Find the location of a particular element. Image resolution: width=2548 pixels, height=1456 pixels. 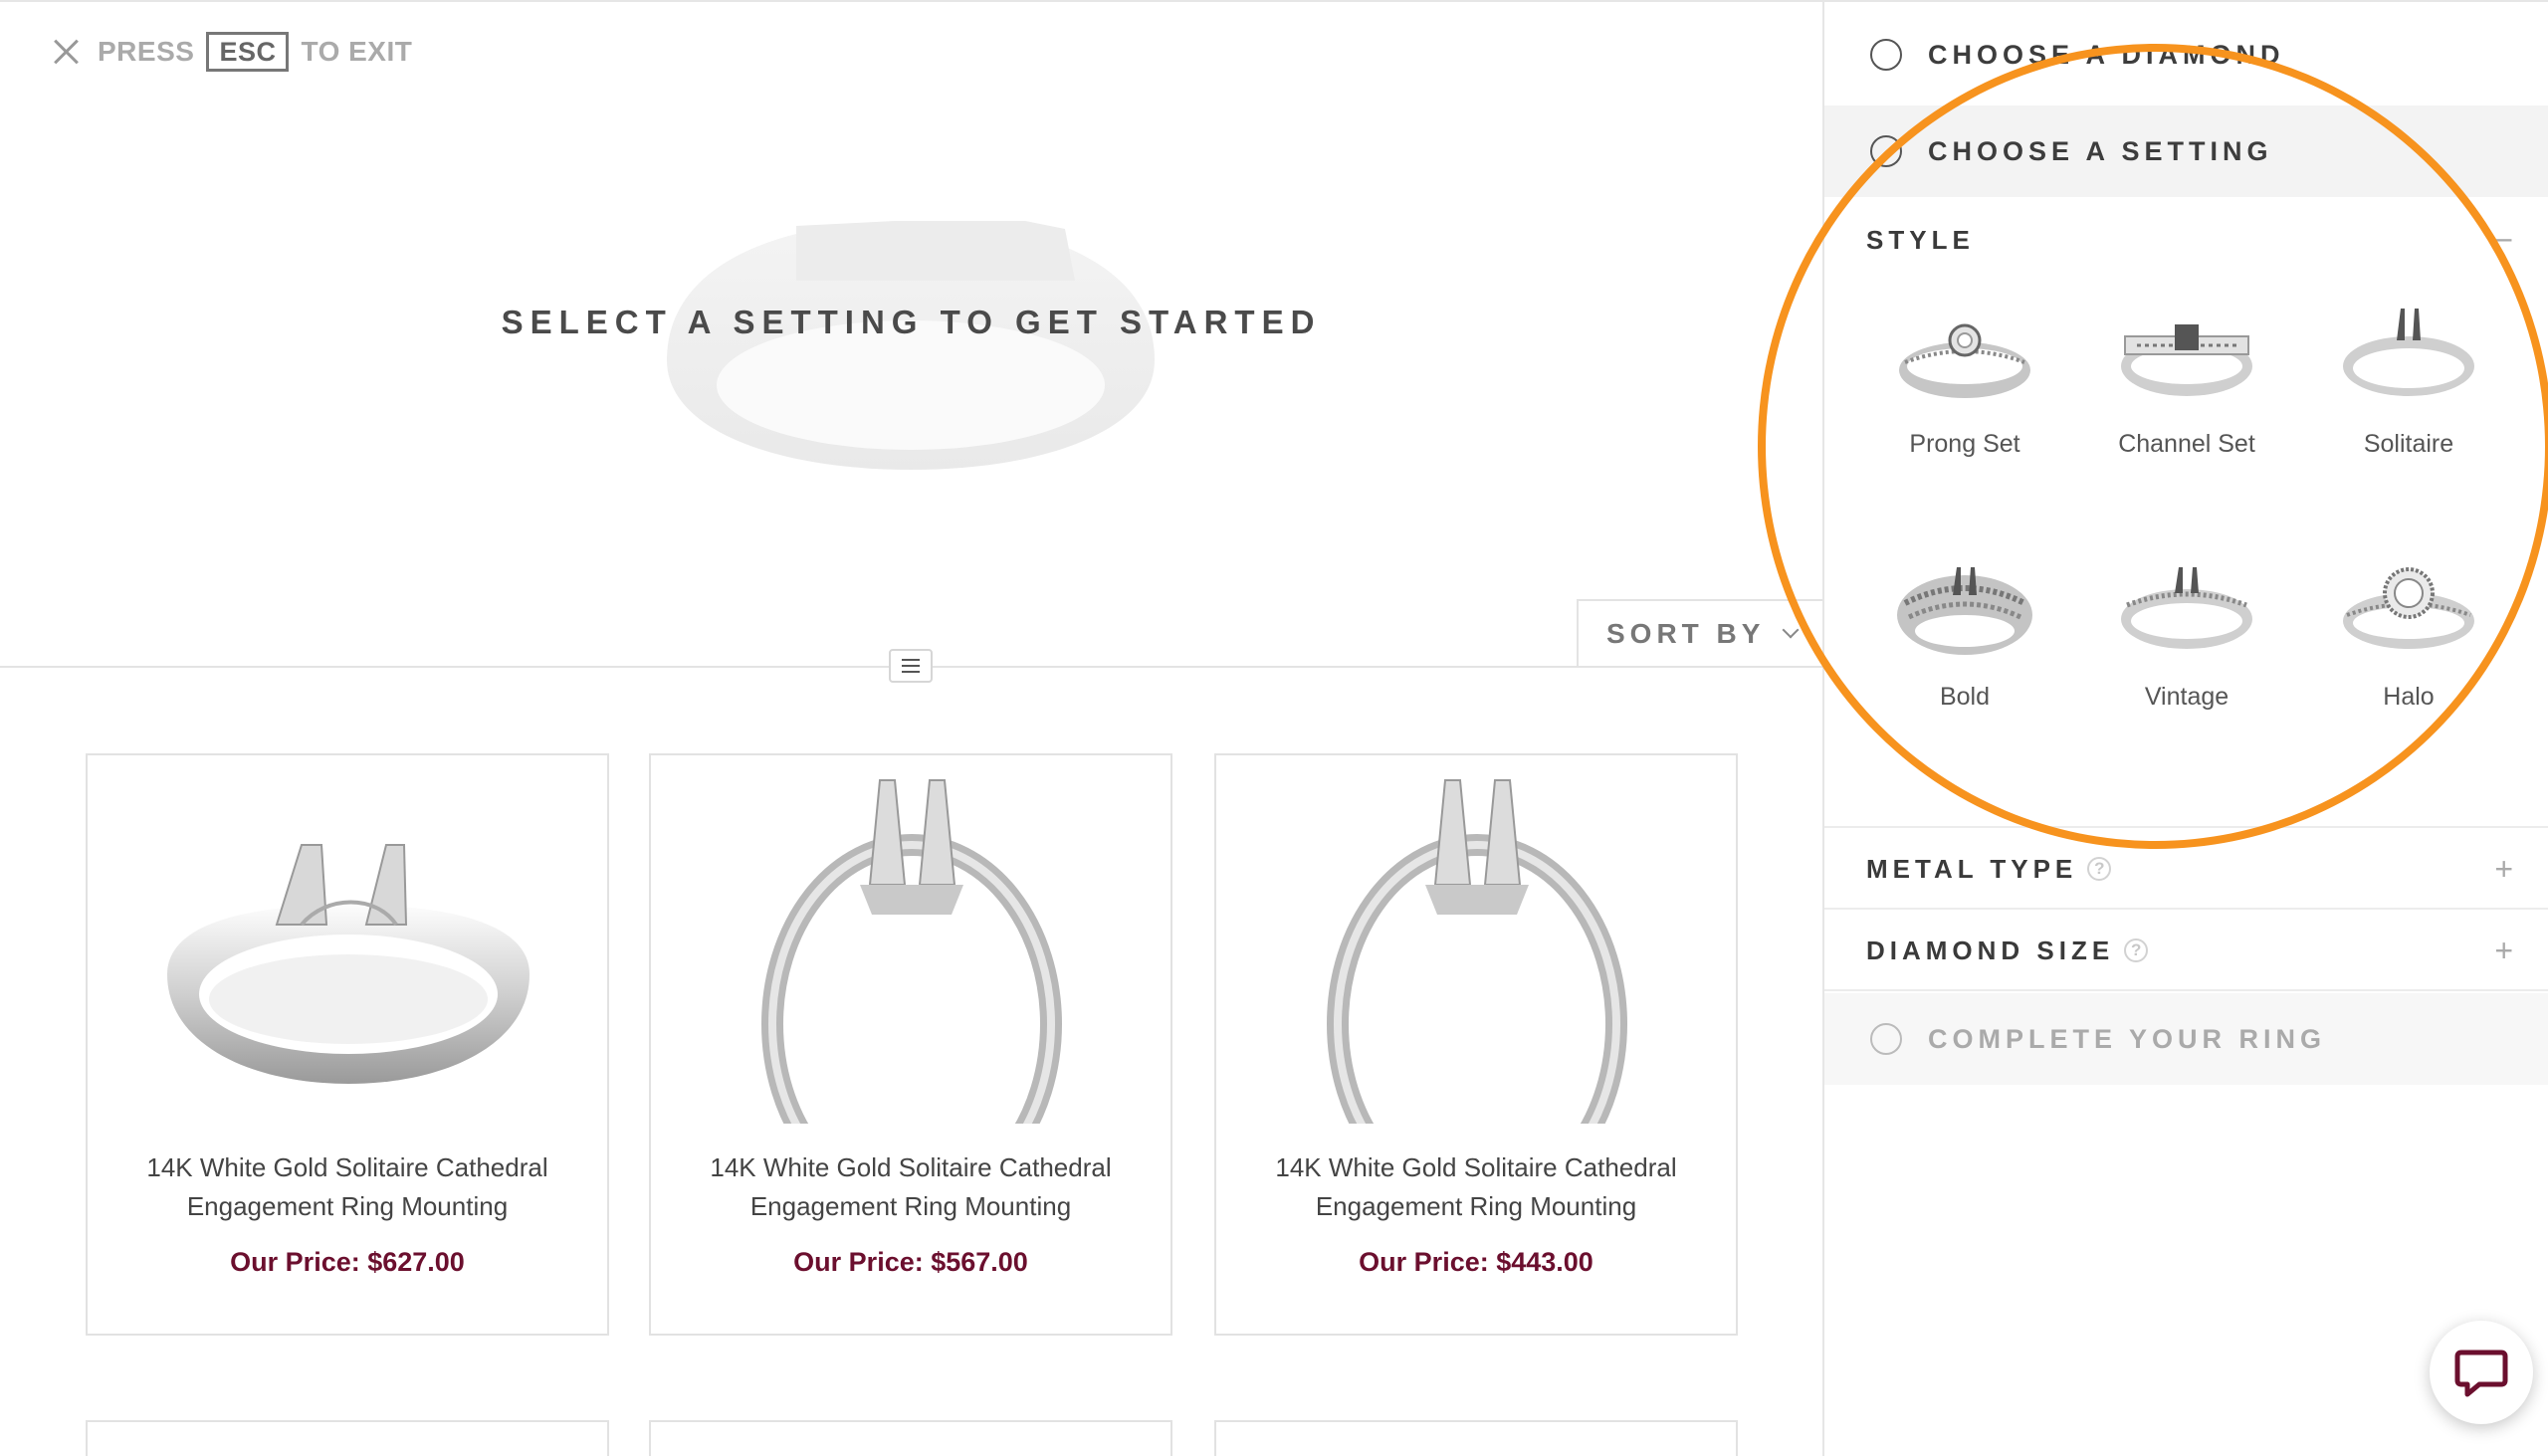

filter-label: METAL TYPE is located at coordinates (1972, 868).